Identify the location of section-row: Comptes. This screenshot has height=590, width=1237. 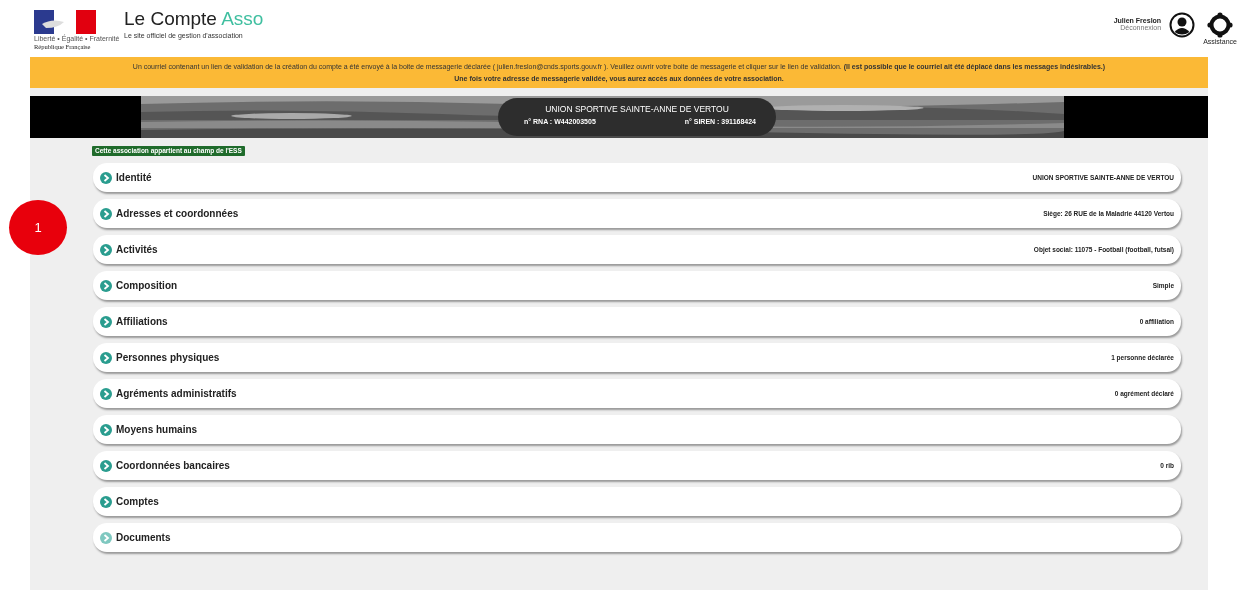
(637, 501).